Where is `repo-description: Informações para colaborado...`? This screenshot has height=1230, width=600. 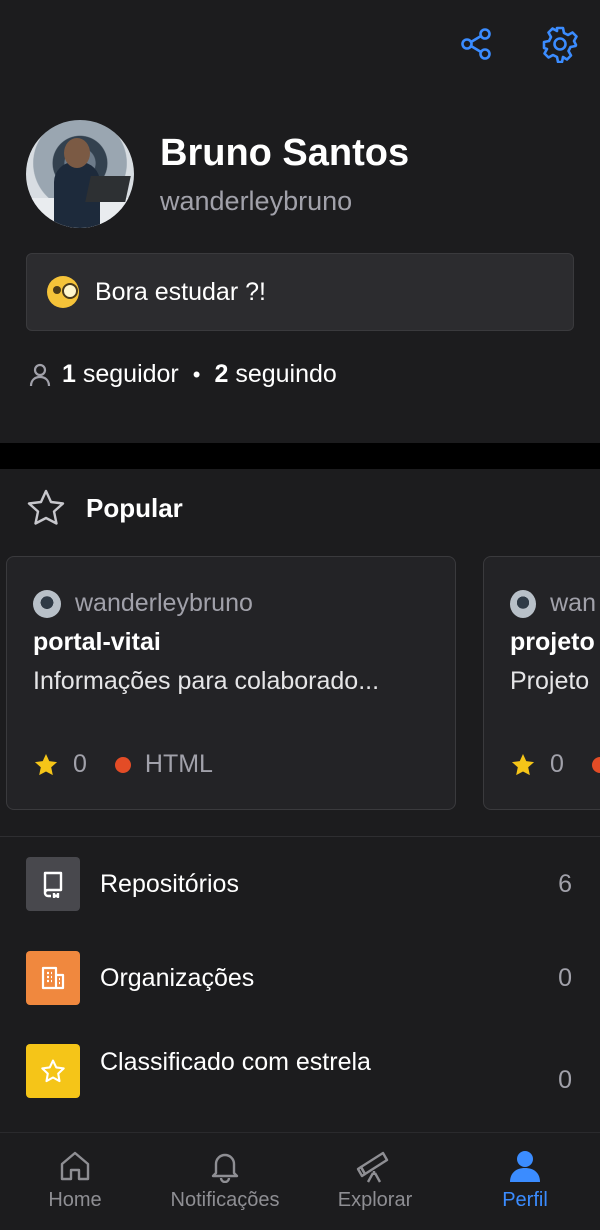
repo-description: Informações para colaborado... is located at coordinates (206, 681).